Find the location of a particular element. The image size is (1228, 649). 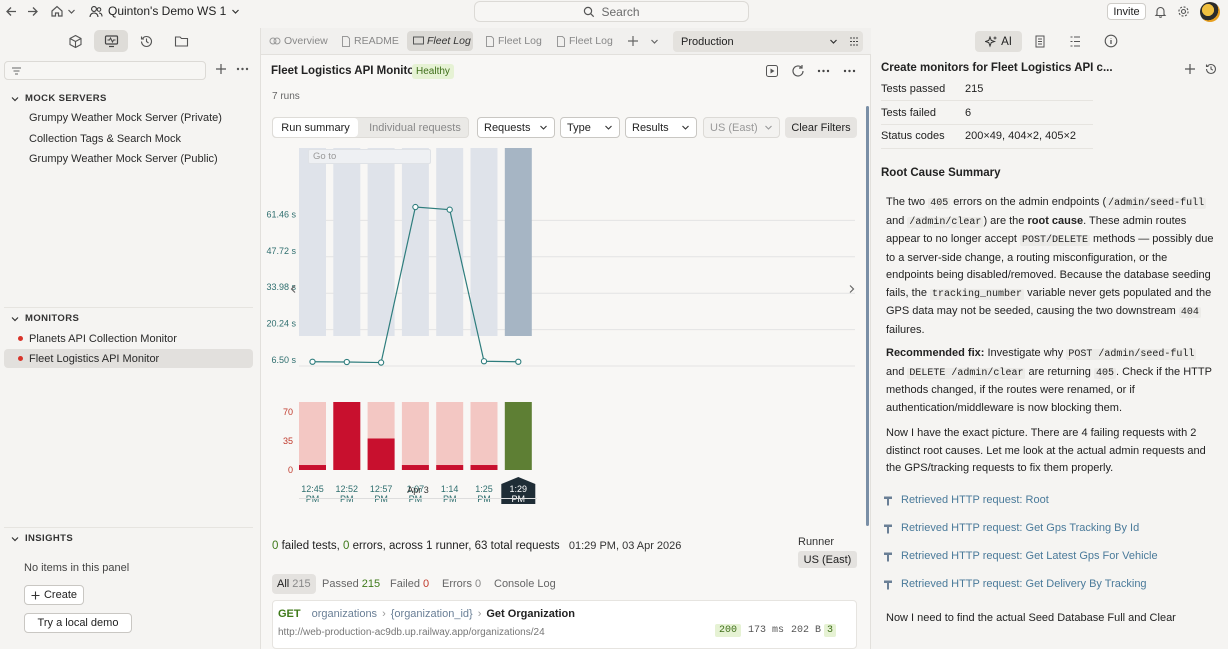

try-demo-button: Try a local demo is located at coordinates (78, 623).